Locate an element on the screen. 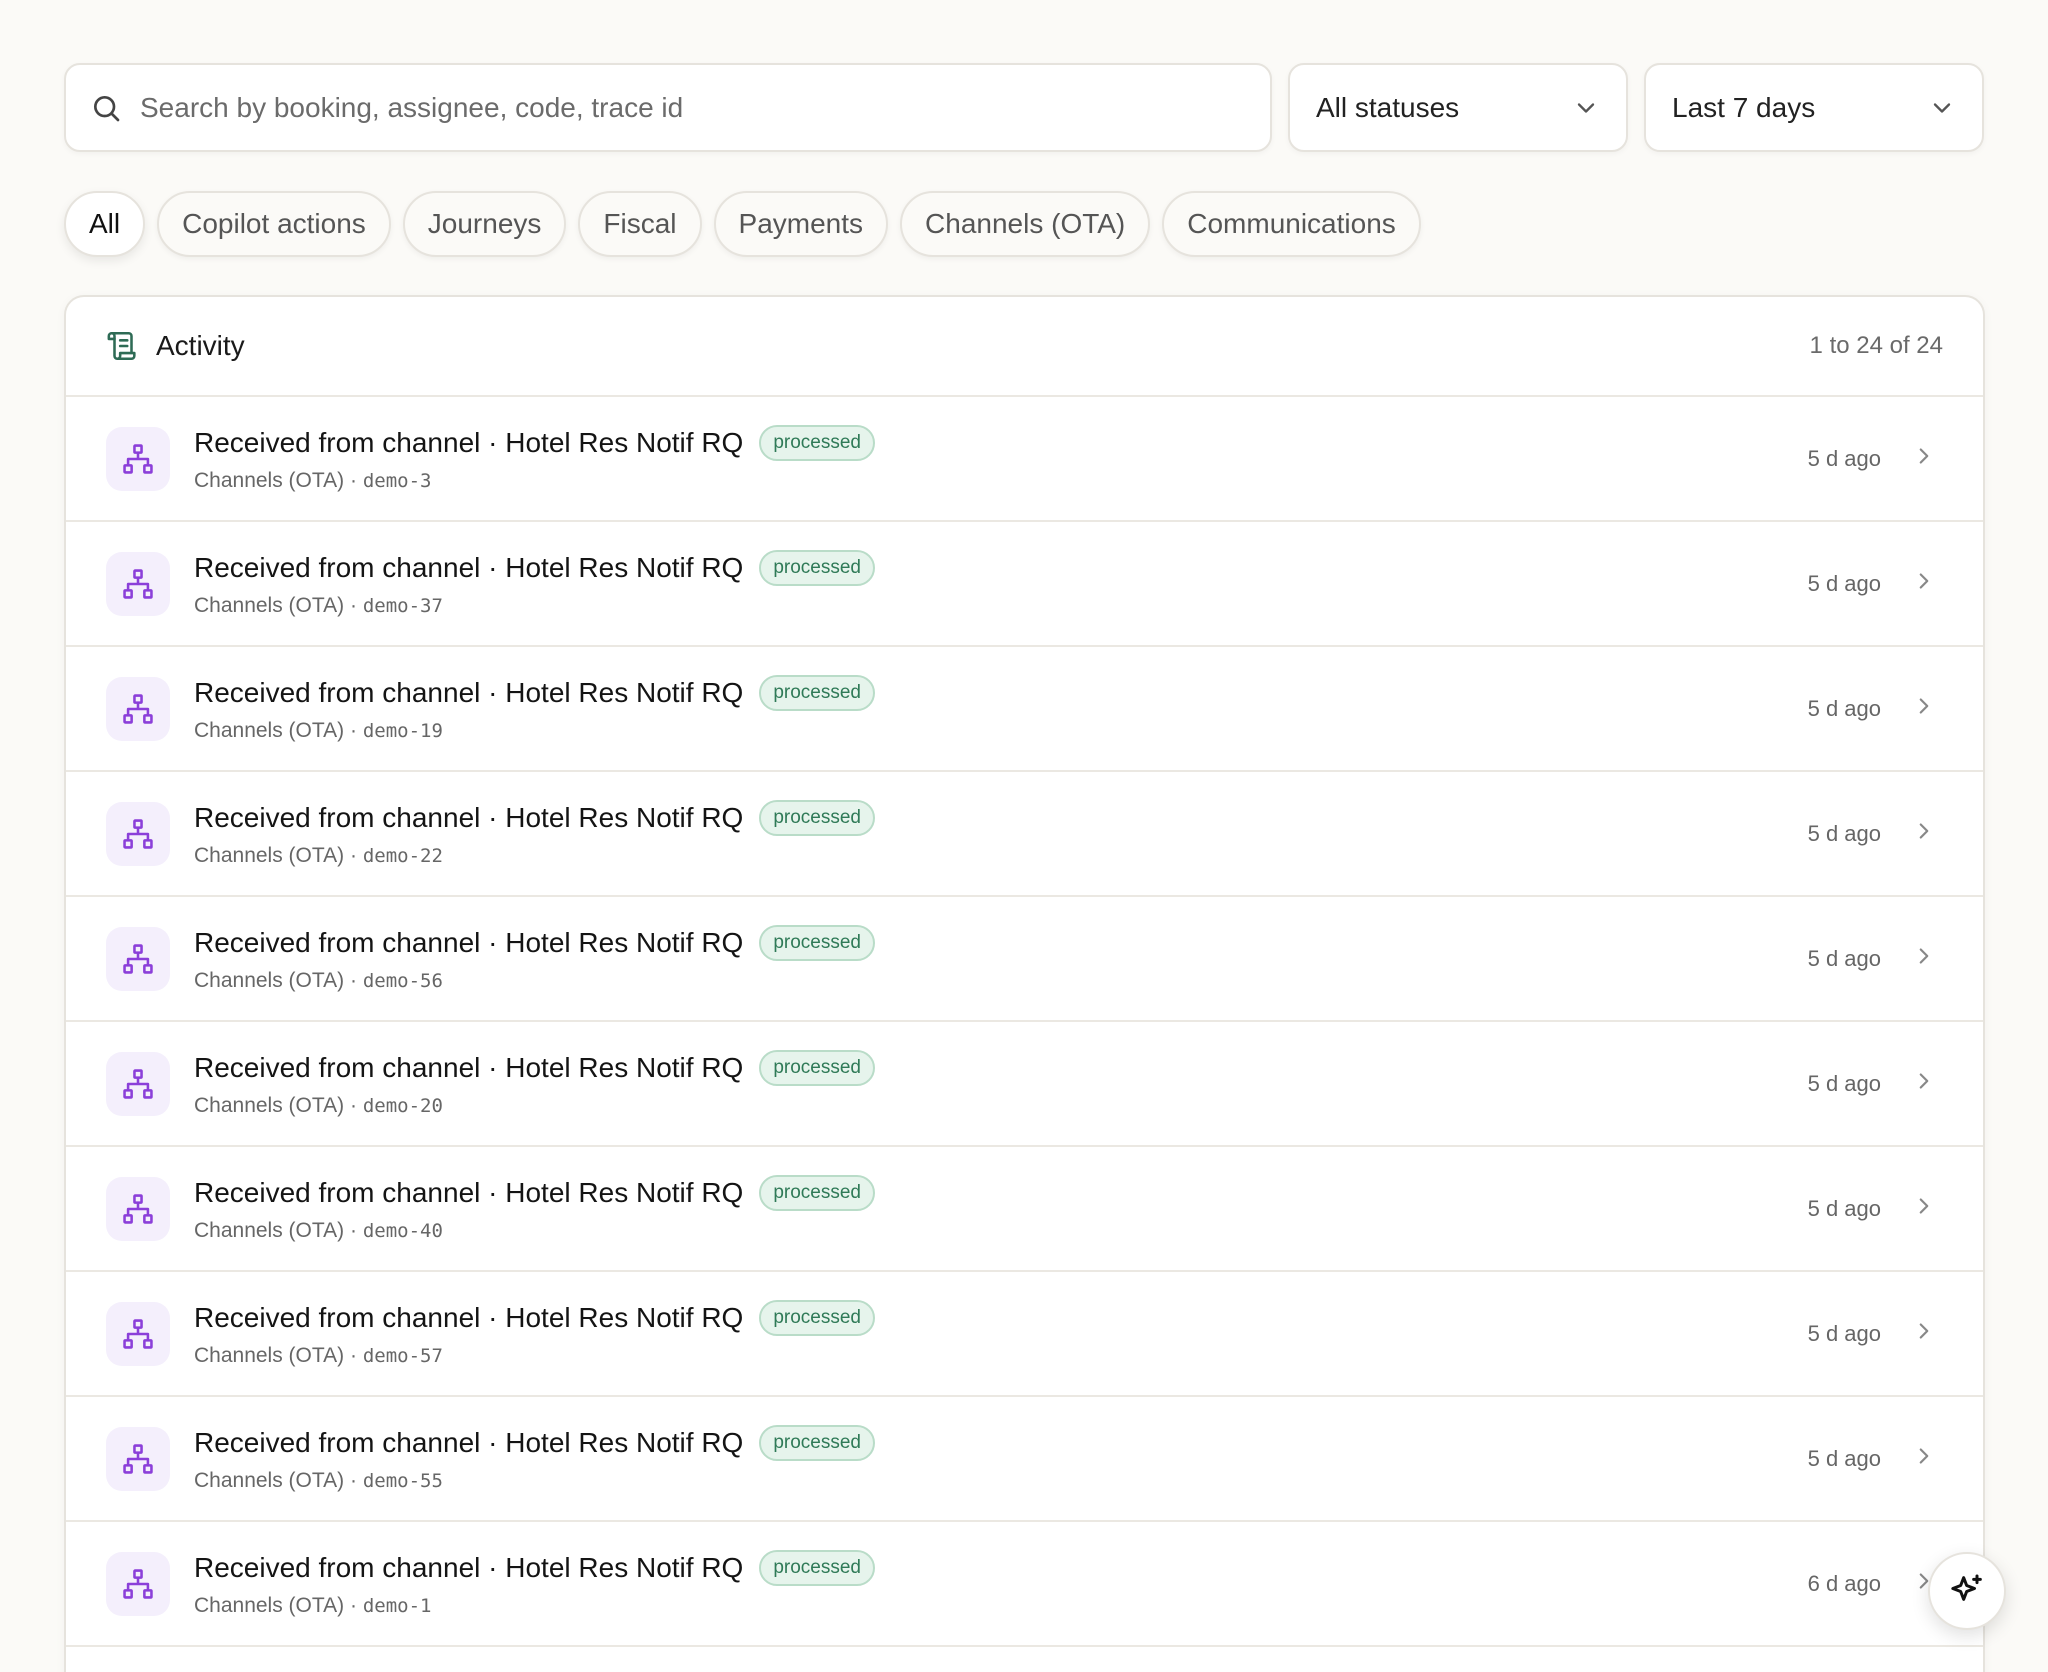 Image resolution: width=2048 pixels, height=1672 pixels. scroll-list-icon is located at coordinates (121, 346).